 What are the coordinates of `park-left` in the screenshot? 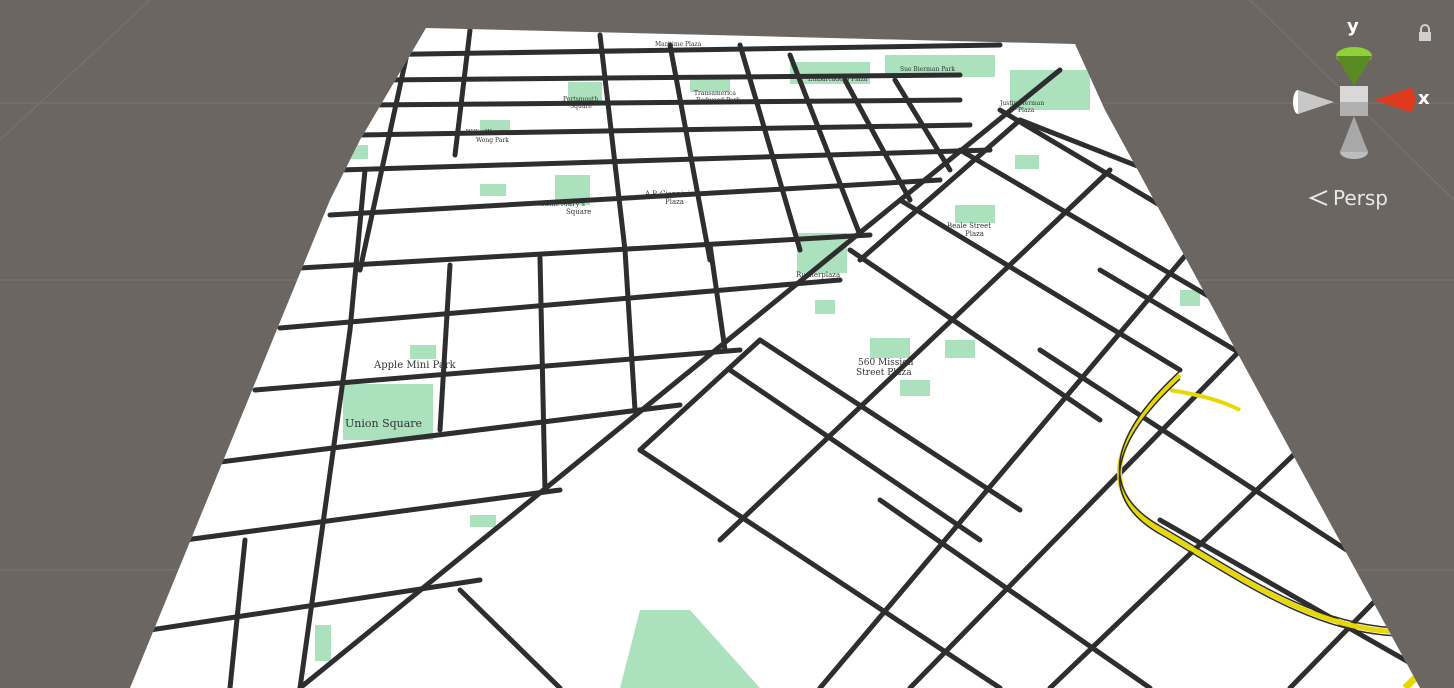 It's located at (359, 152).